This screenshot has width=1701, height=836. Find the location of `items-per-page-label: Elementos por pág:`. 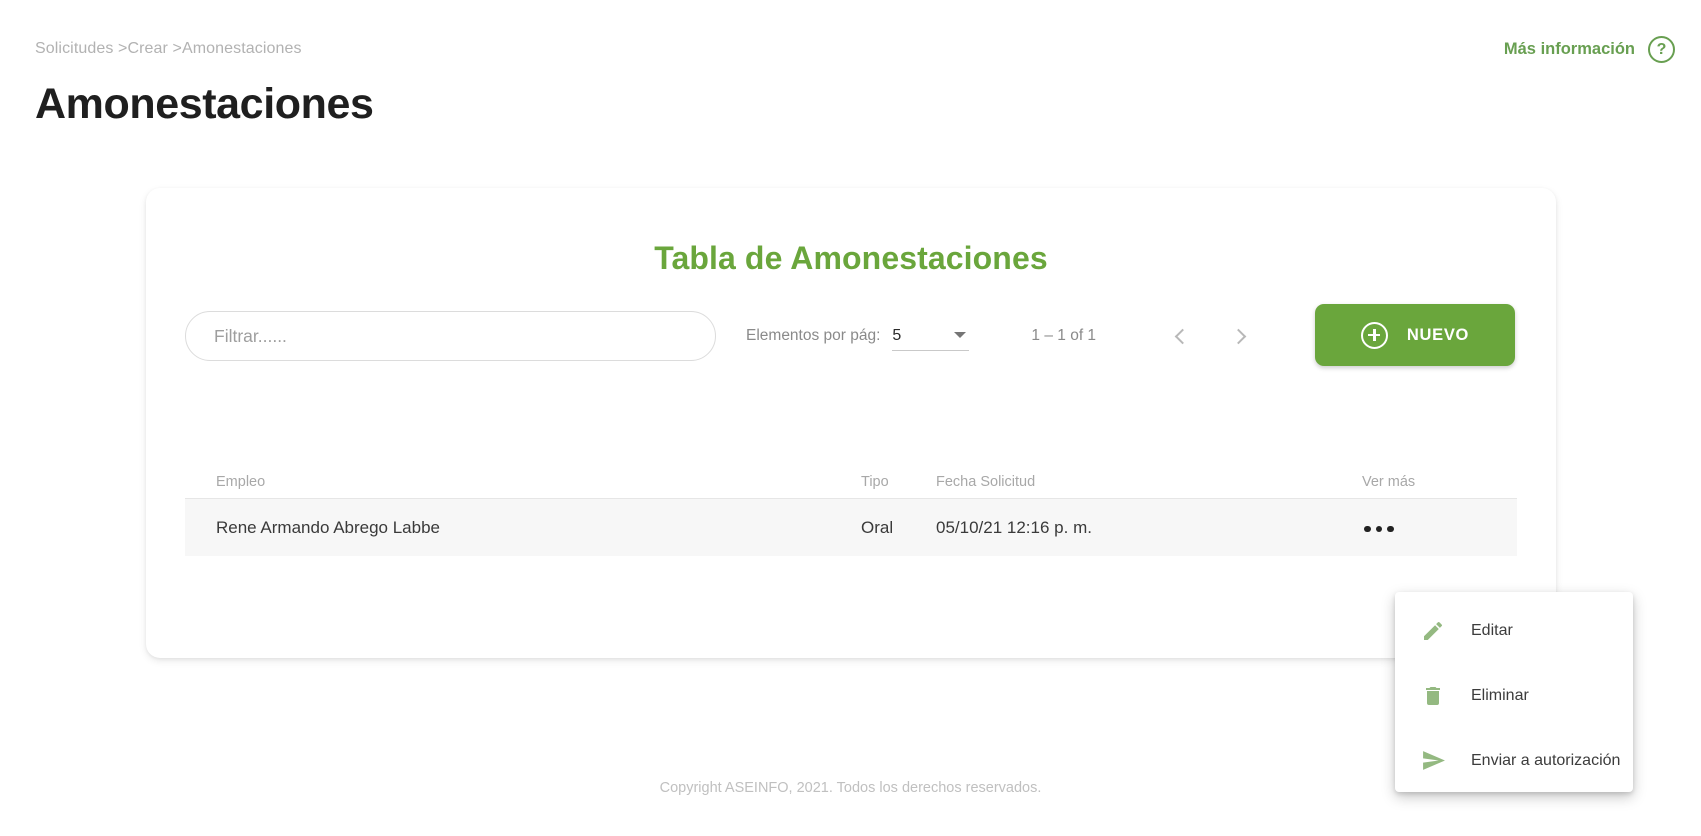

items-per-page-label: Elementos por pág: is located at coordinates (813, 335).